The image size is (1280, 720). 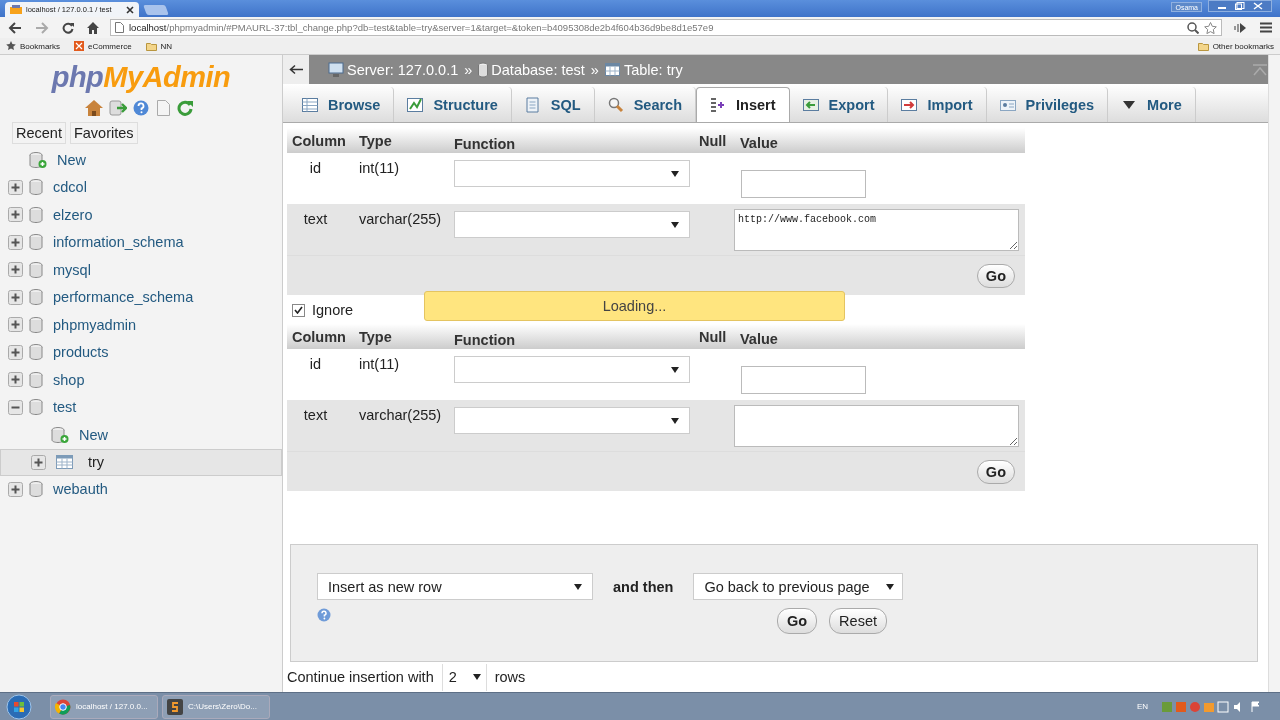 I want to click on tree-item: cdcol, so click(x=141, y=187).